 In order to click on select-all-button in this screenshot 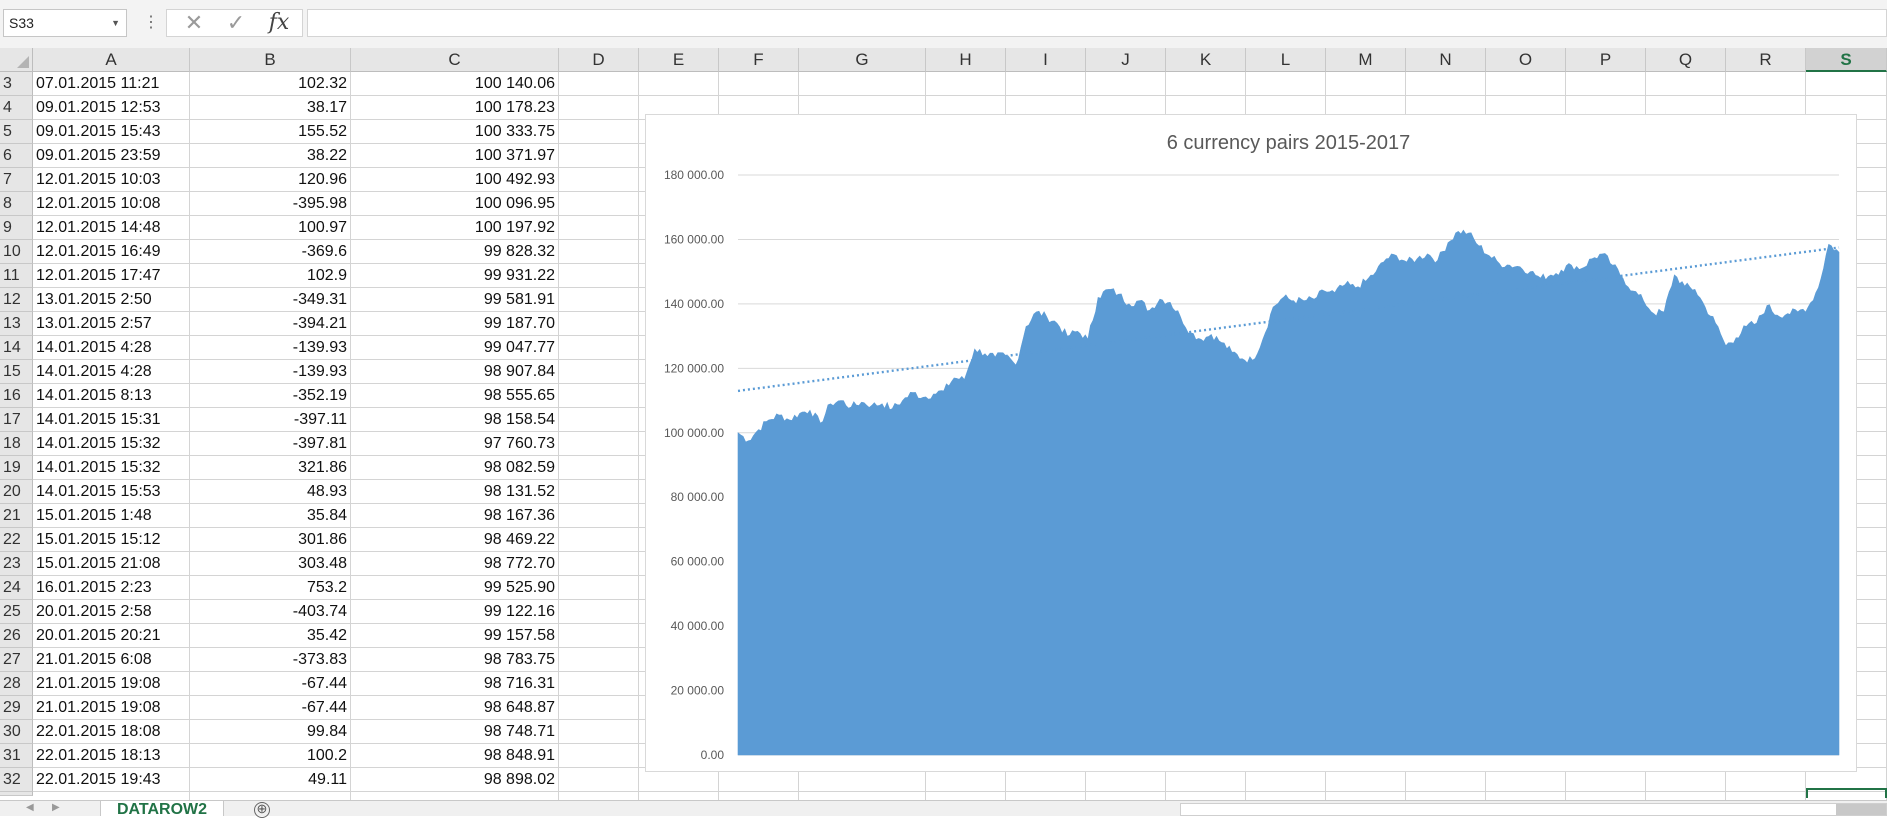, I will do `click(16, 60)`.